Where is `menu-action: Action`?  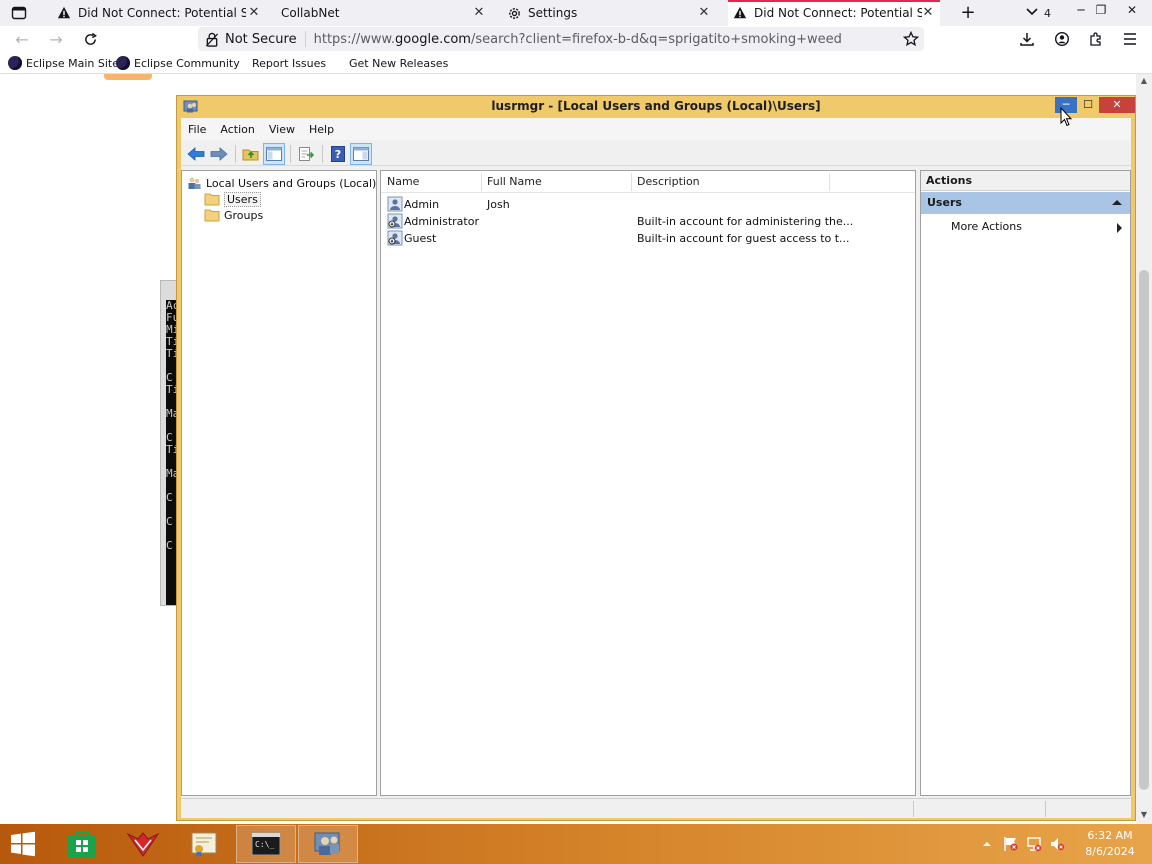
menu-action: Action is located at coordinates (237, 129).